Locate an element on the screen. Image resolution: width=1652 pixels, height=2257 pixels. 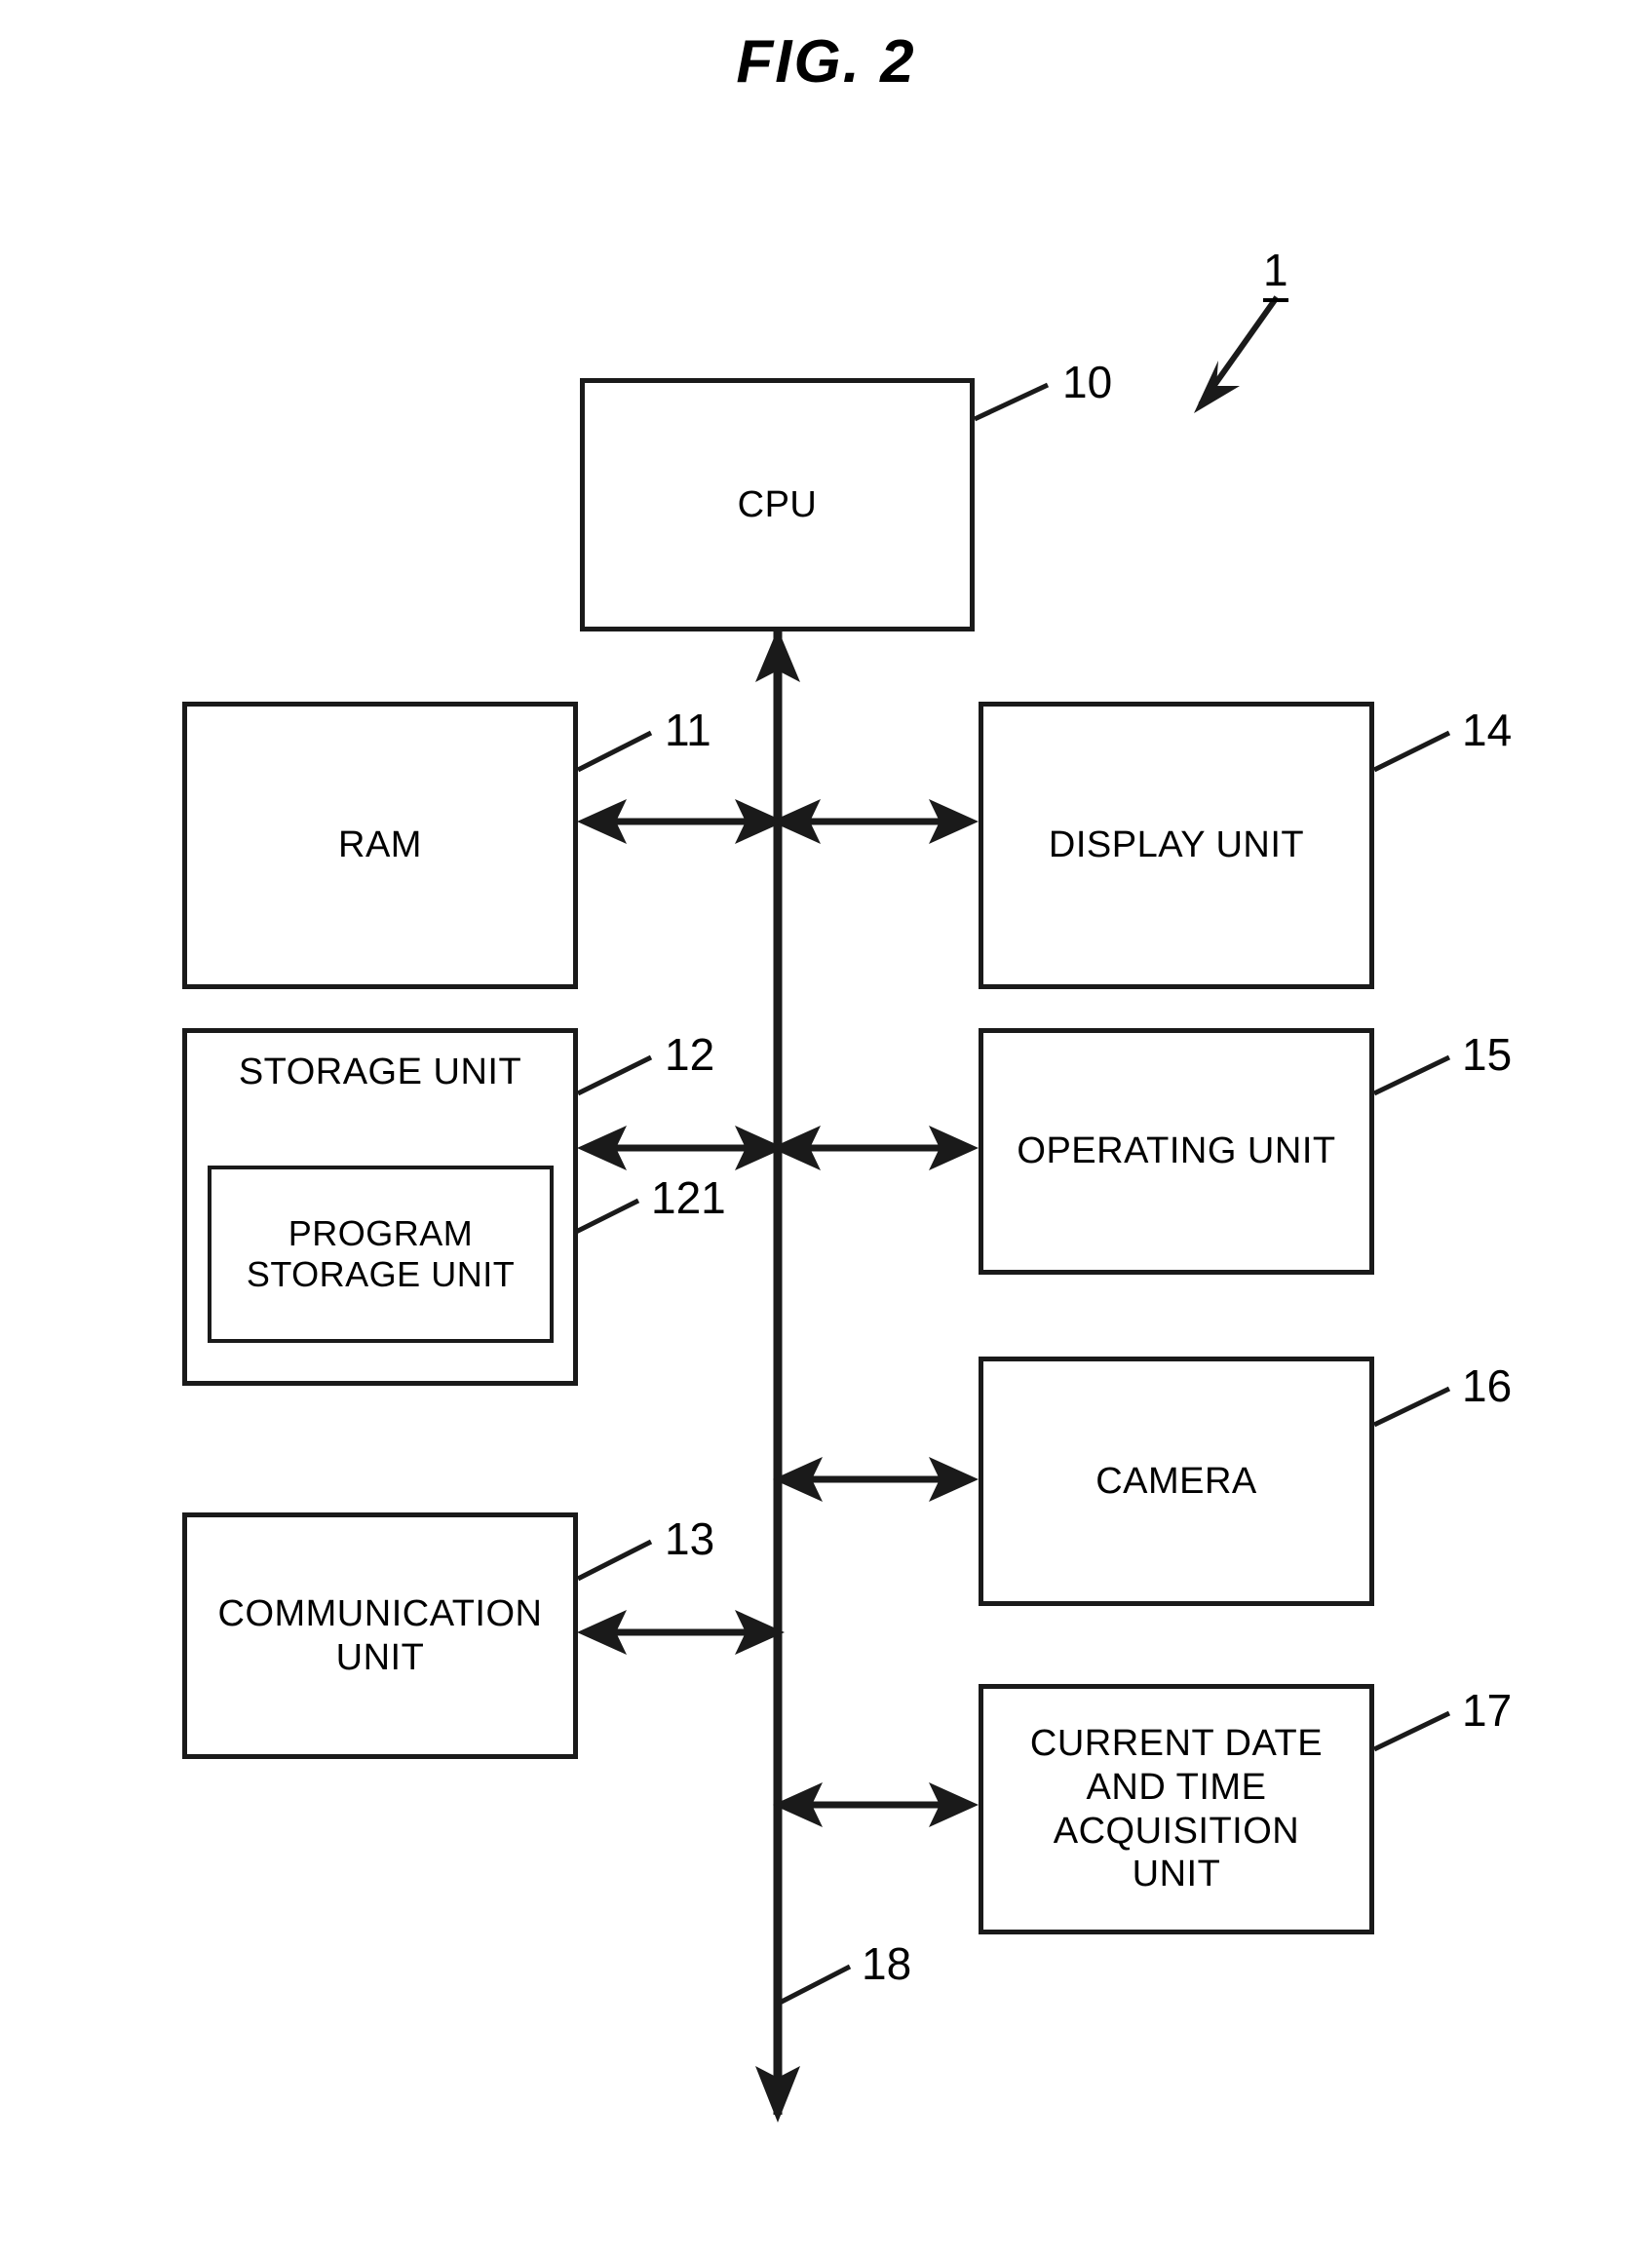
refnum-display-unit: 14 is located at coordinates (1487, 730).